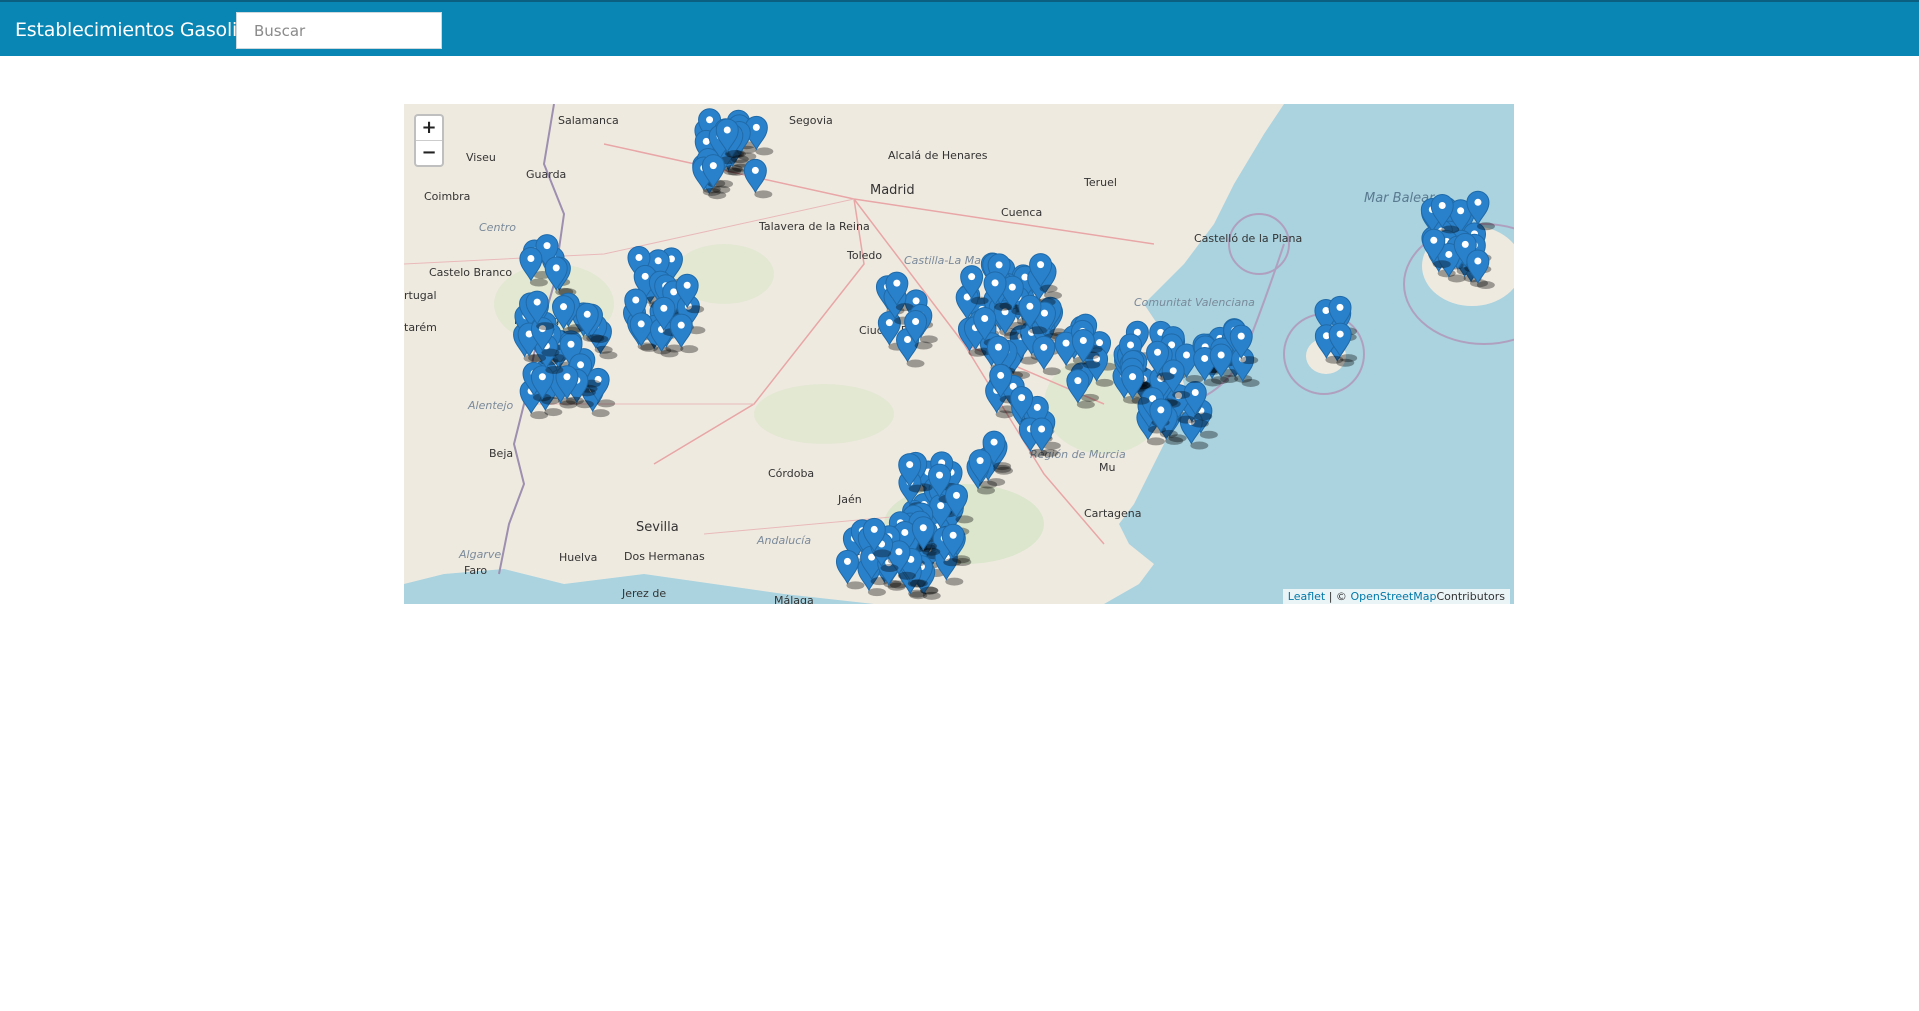  What do you see at coordinates (811, 120) in the screenshot?
I see `place-label: Segovia` at bounding box center [811, 120].